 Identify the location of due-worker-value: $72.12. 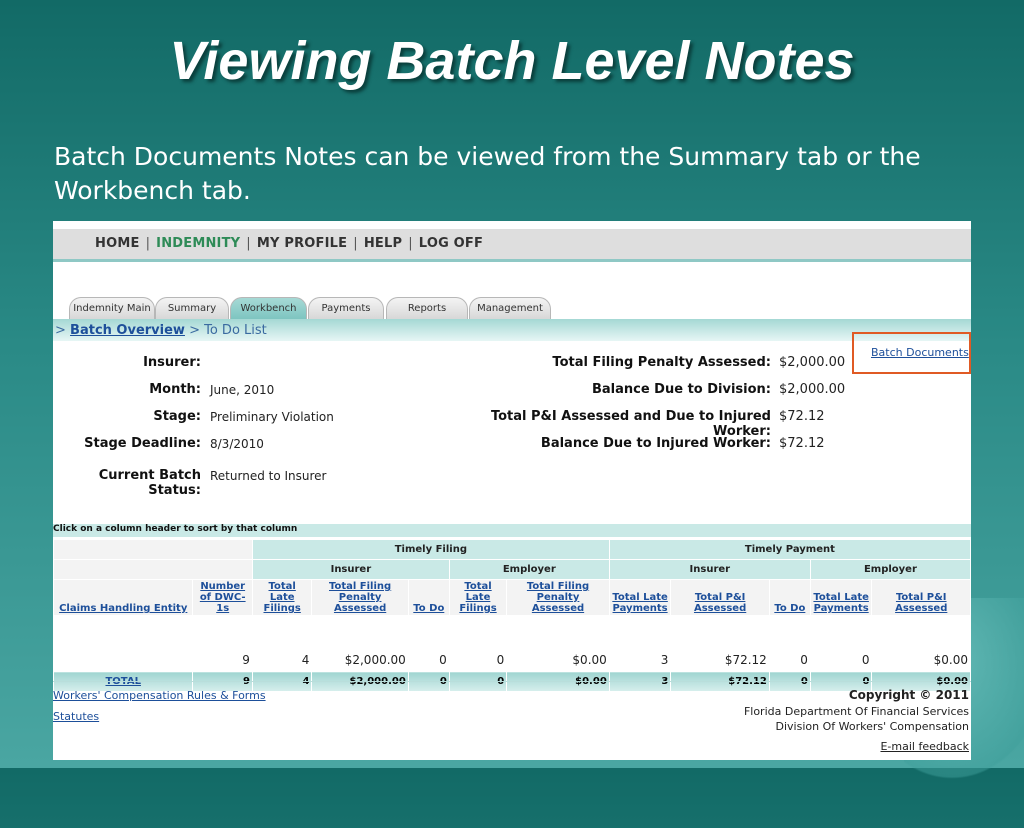
(802, 443).